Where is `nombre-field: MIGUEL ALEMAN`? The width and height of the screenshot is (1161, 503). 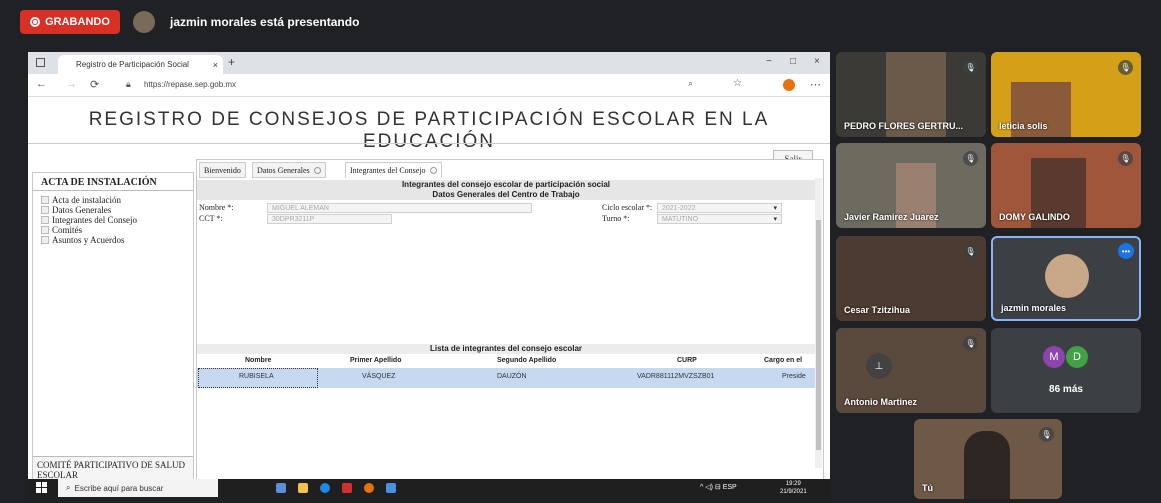 nombre-field: MIGUEL ALEMAN is located at coordinates (399, 208).